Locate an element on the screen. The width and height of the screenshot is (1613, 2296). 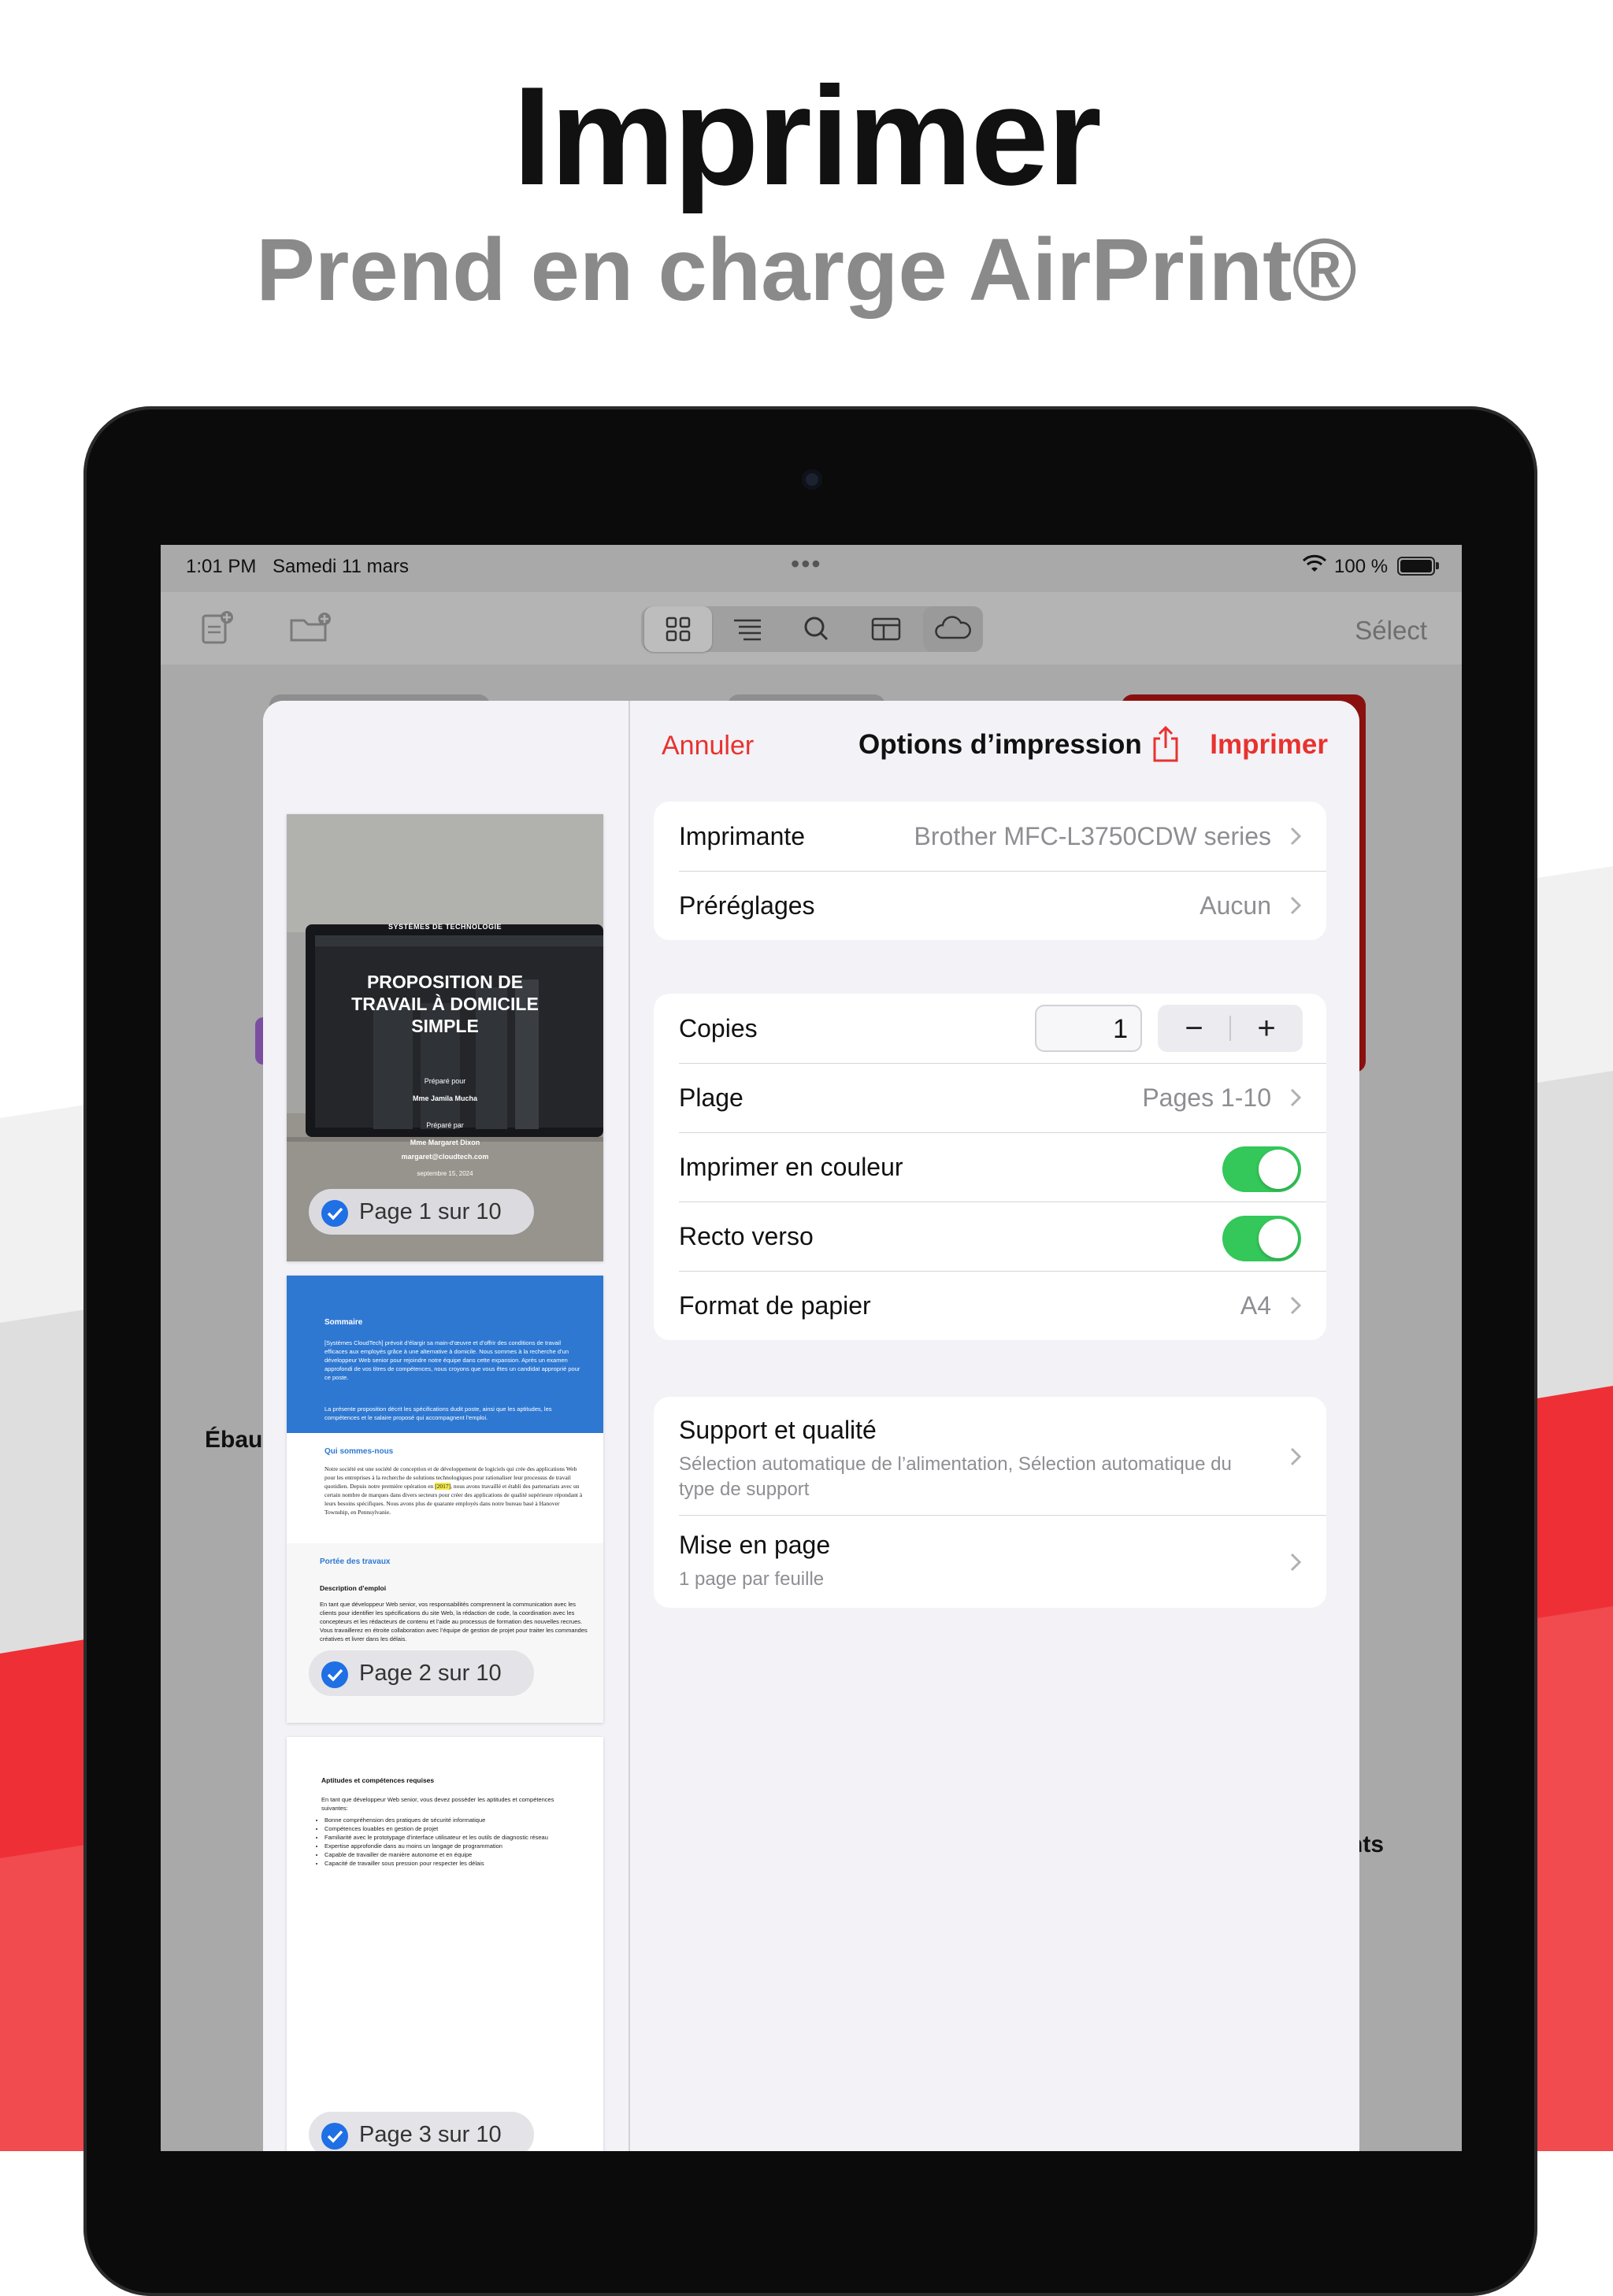
grid-view-button is located at coordinates (678, 629).